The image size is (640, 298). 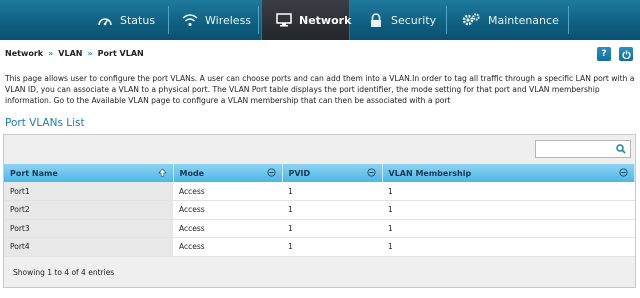 I want to click on column-pvid: PVID, so click(x=332, y=173).